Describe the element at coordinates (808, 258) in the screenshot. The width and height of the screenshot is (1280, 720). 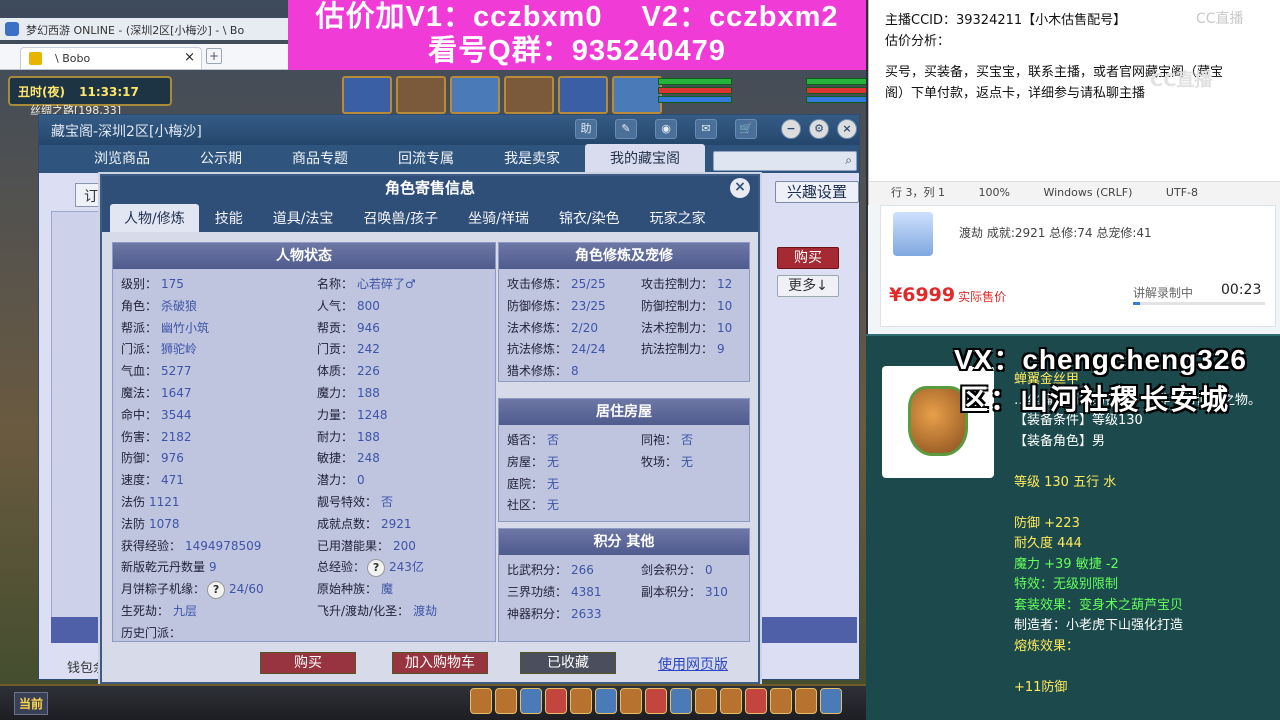
I see `list-buy-button: 购买` at that location.